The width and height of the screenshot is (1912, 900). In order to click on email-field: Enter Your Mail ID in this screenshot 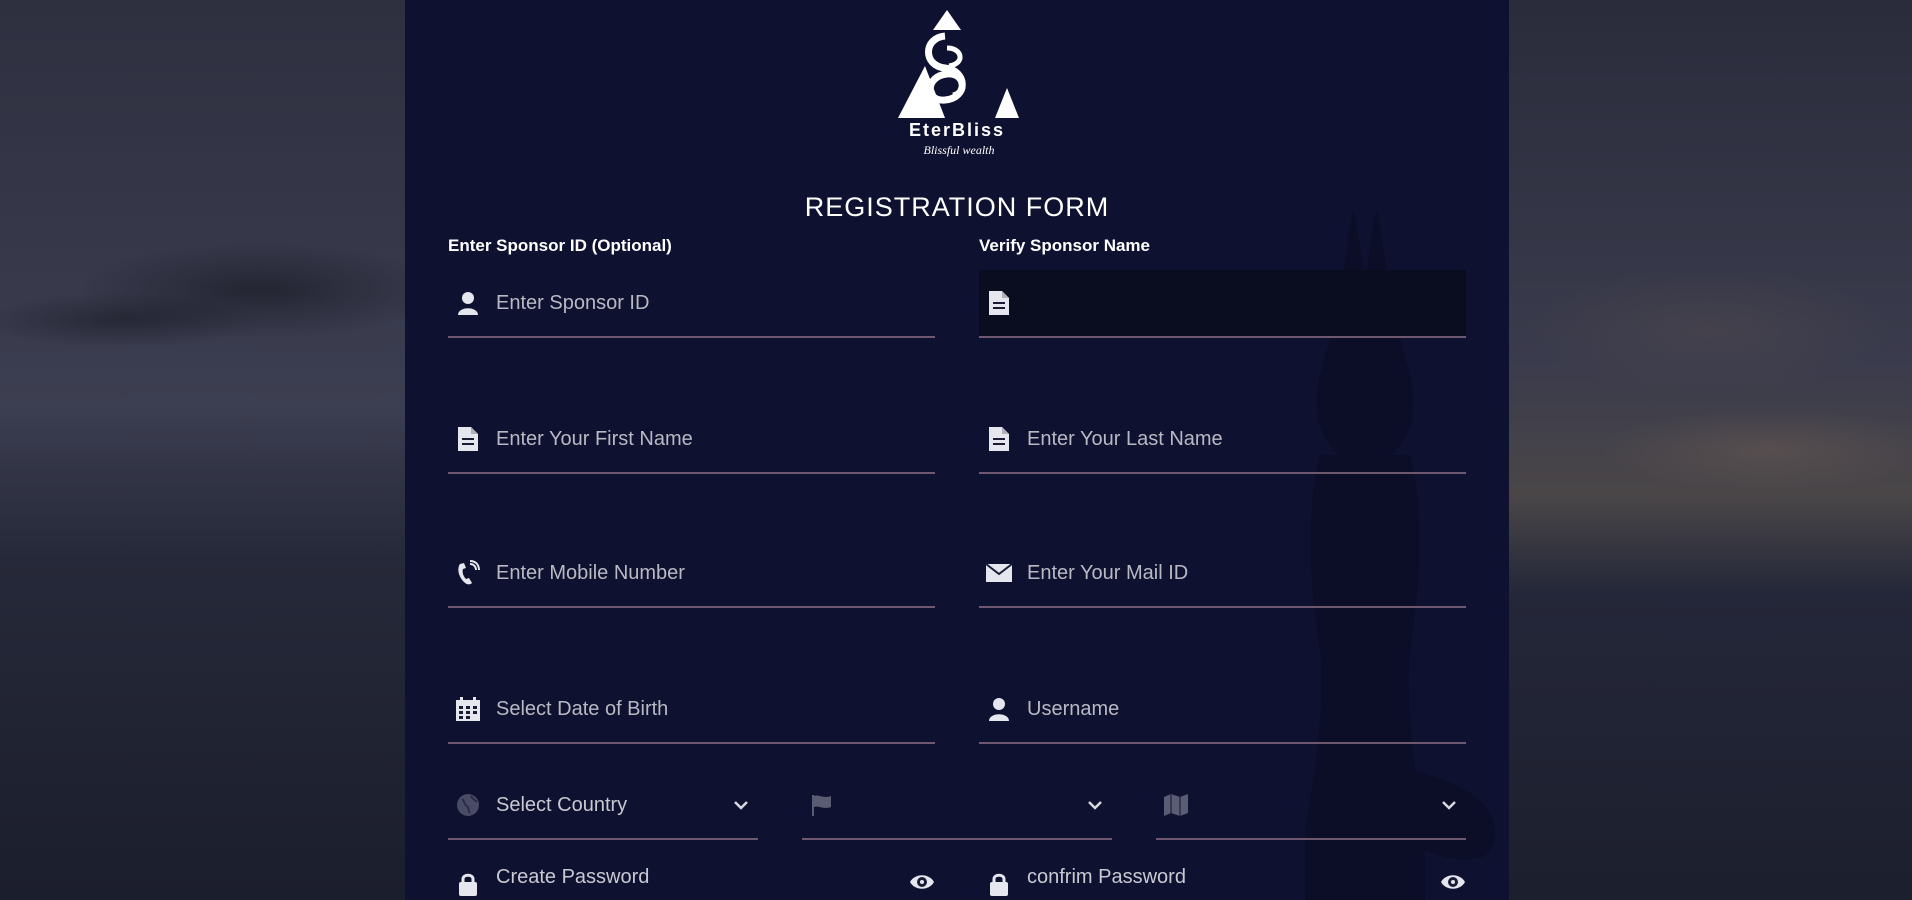, I will do `click(1222, 574)`.